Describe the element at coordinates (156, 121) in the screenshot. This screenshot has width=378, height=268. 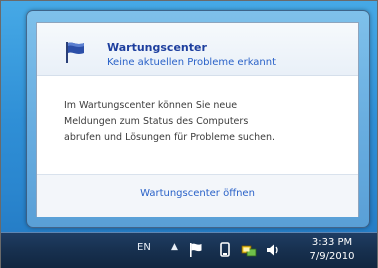
I see `message-line: Meldungen zum Status des Computers` at that location.